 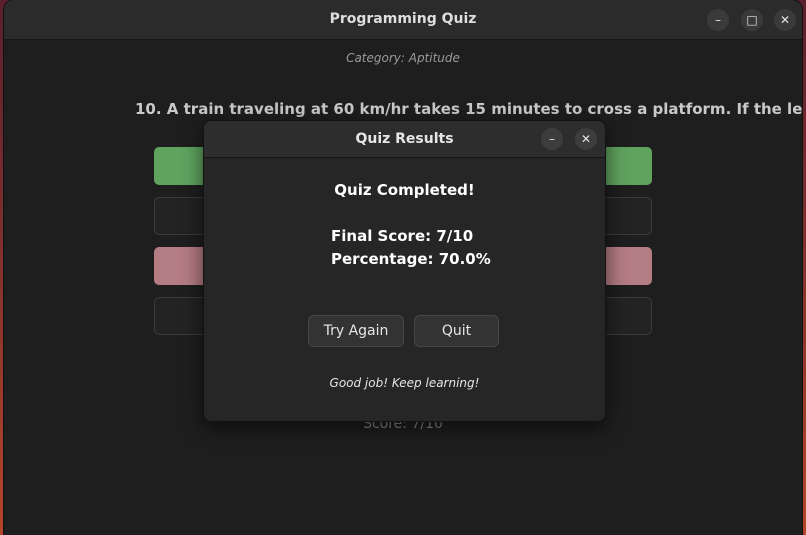 I want to click on main-titlebar: Programming Quiz – □ ✕, so click(x=403, y=20).